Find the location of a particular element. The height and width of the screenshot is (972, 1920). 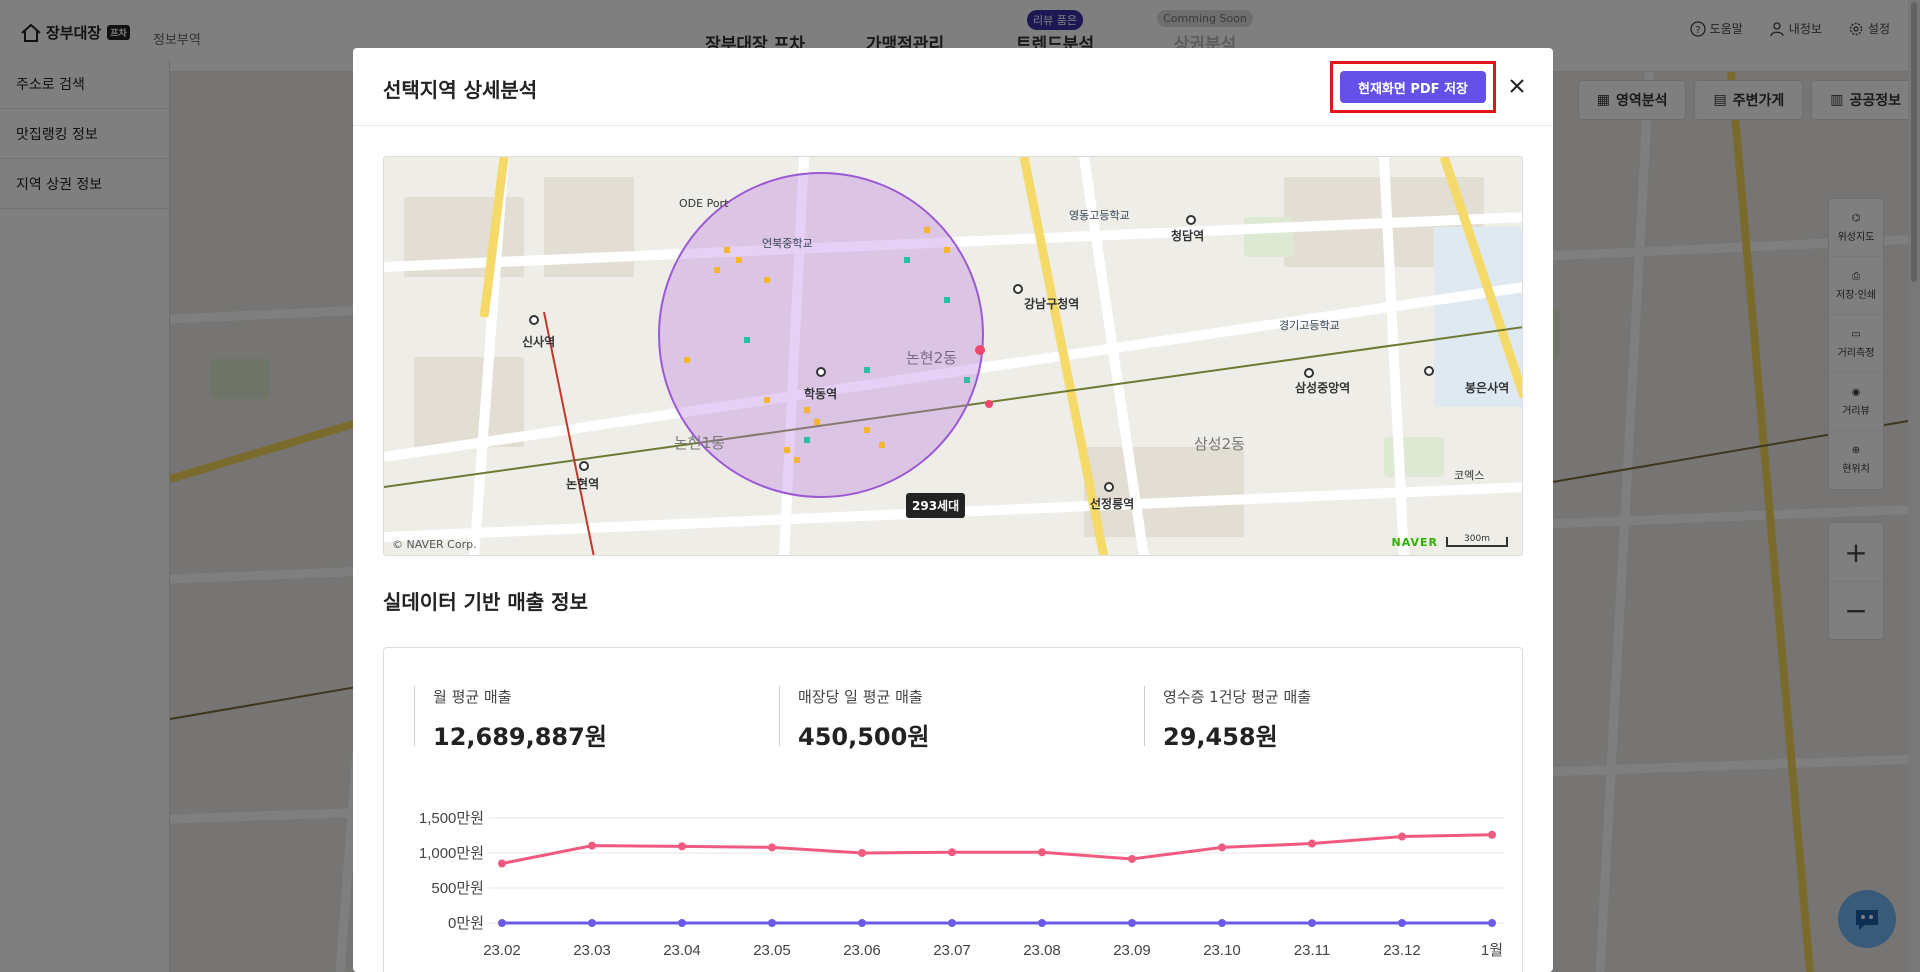

pdf-button-highlight: 현재화면 PDF 저장 is located at coordinates (1413, 87).